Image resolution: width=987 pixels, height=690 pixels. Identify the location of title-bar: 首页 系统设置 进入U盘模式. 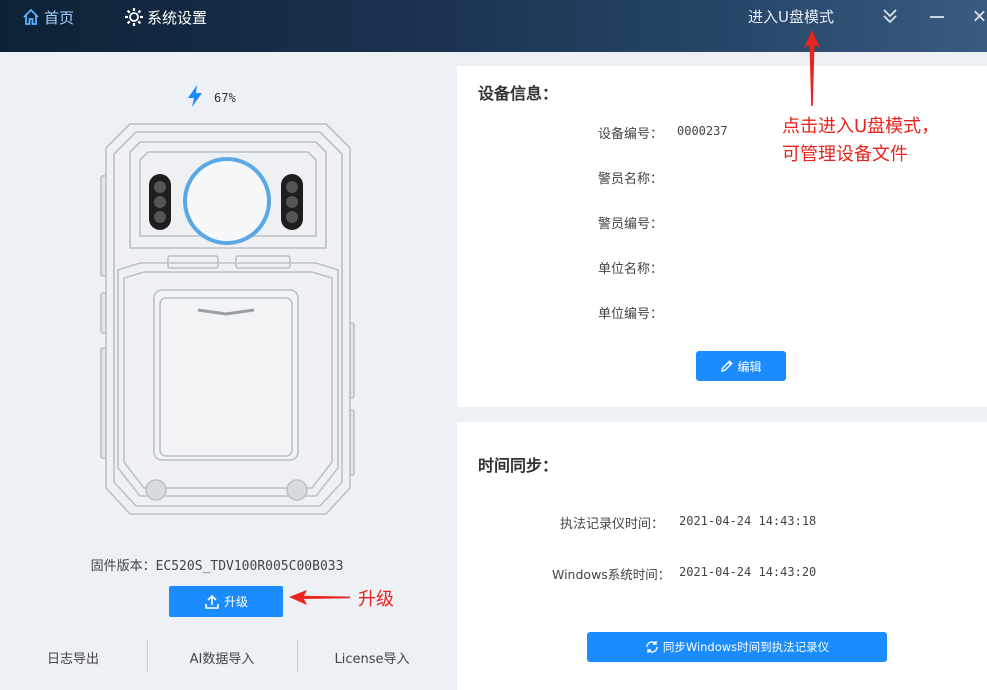
(493, 26).